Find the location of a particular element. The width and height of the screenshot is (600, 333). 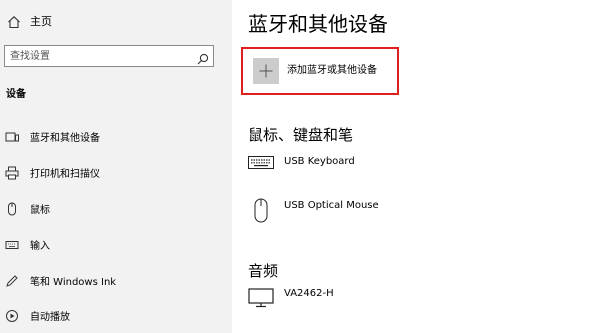

home-icon is located at coordinates (14, 21).